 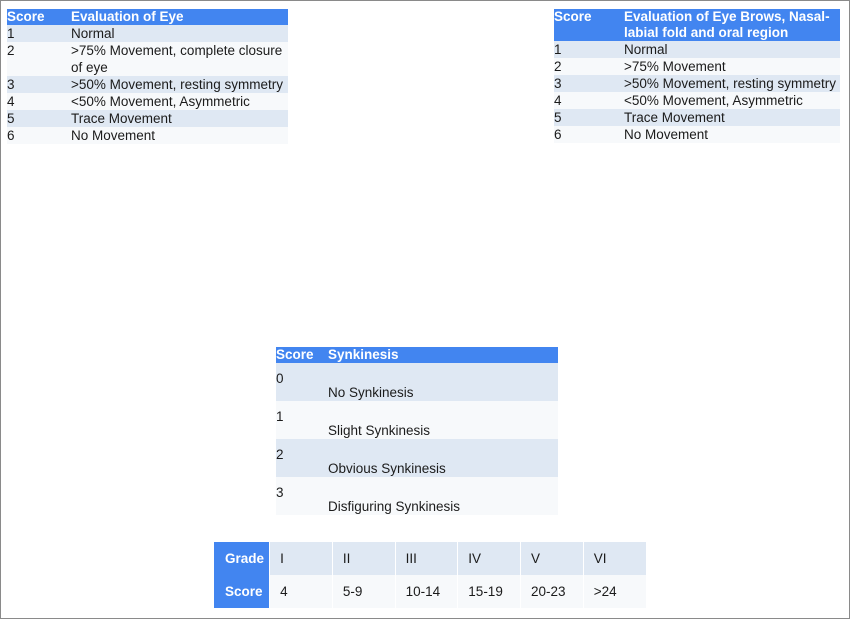 What do you see at coordinates (179, 17) in the screenshot?
I see `column-header-evaluation: Evaluation of Eye` at bounding box center [179, 17].